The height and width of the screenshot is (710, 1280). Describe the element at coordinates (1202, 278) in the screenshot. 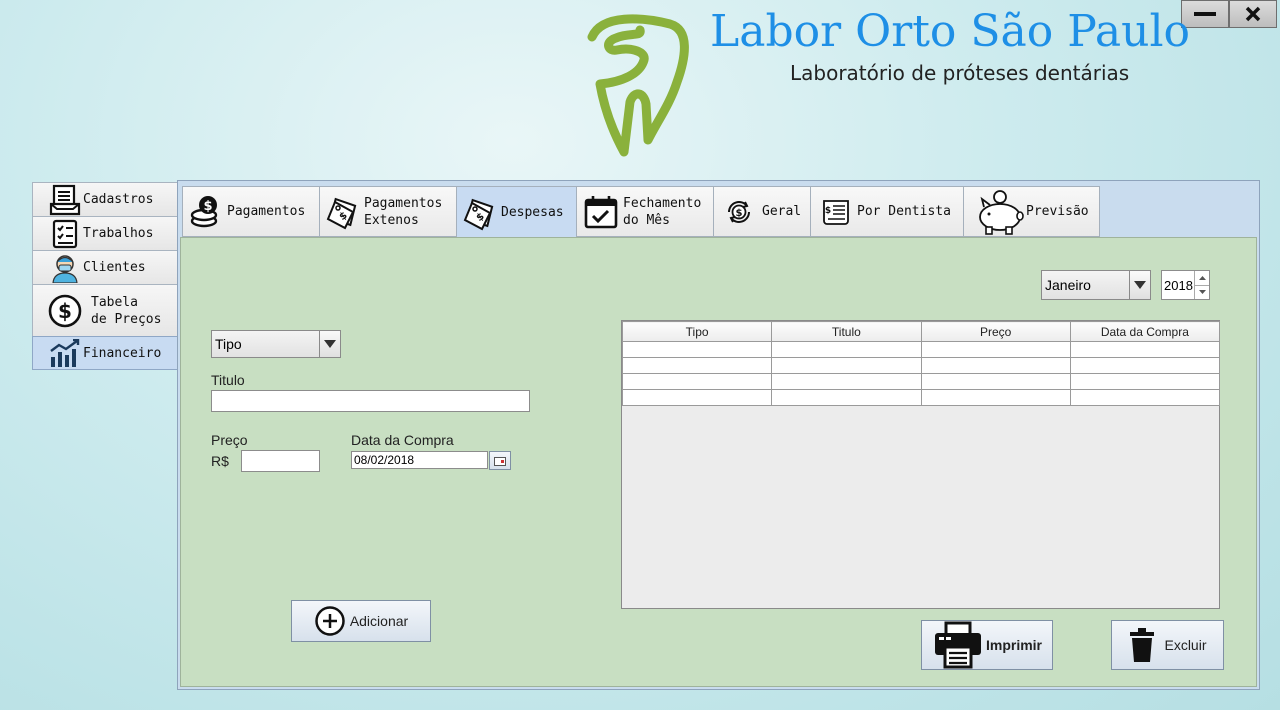

I see `spinner-up-icon` at that location.